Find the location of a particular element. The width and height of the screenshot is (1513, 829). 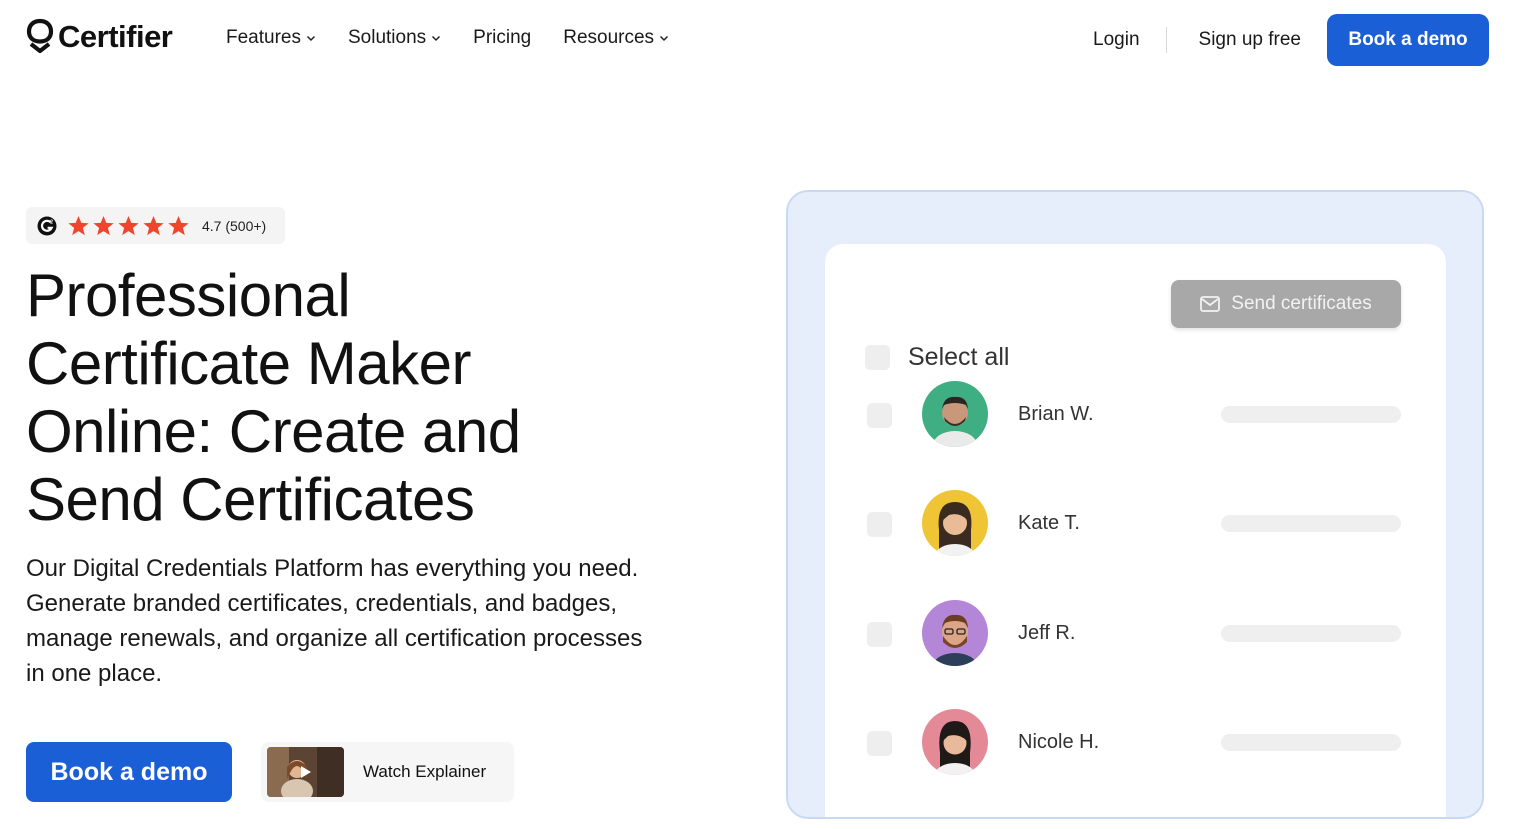

recipient-name: Jeff R. is located at coordinates (1047, 633).